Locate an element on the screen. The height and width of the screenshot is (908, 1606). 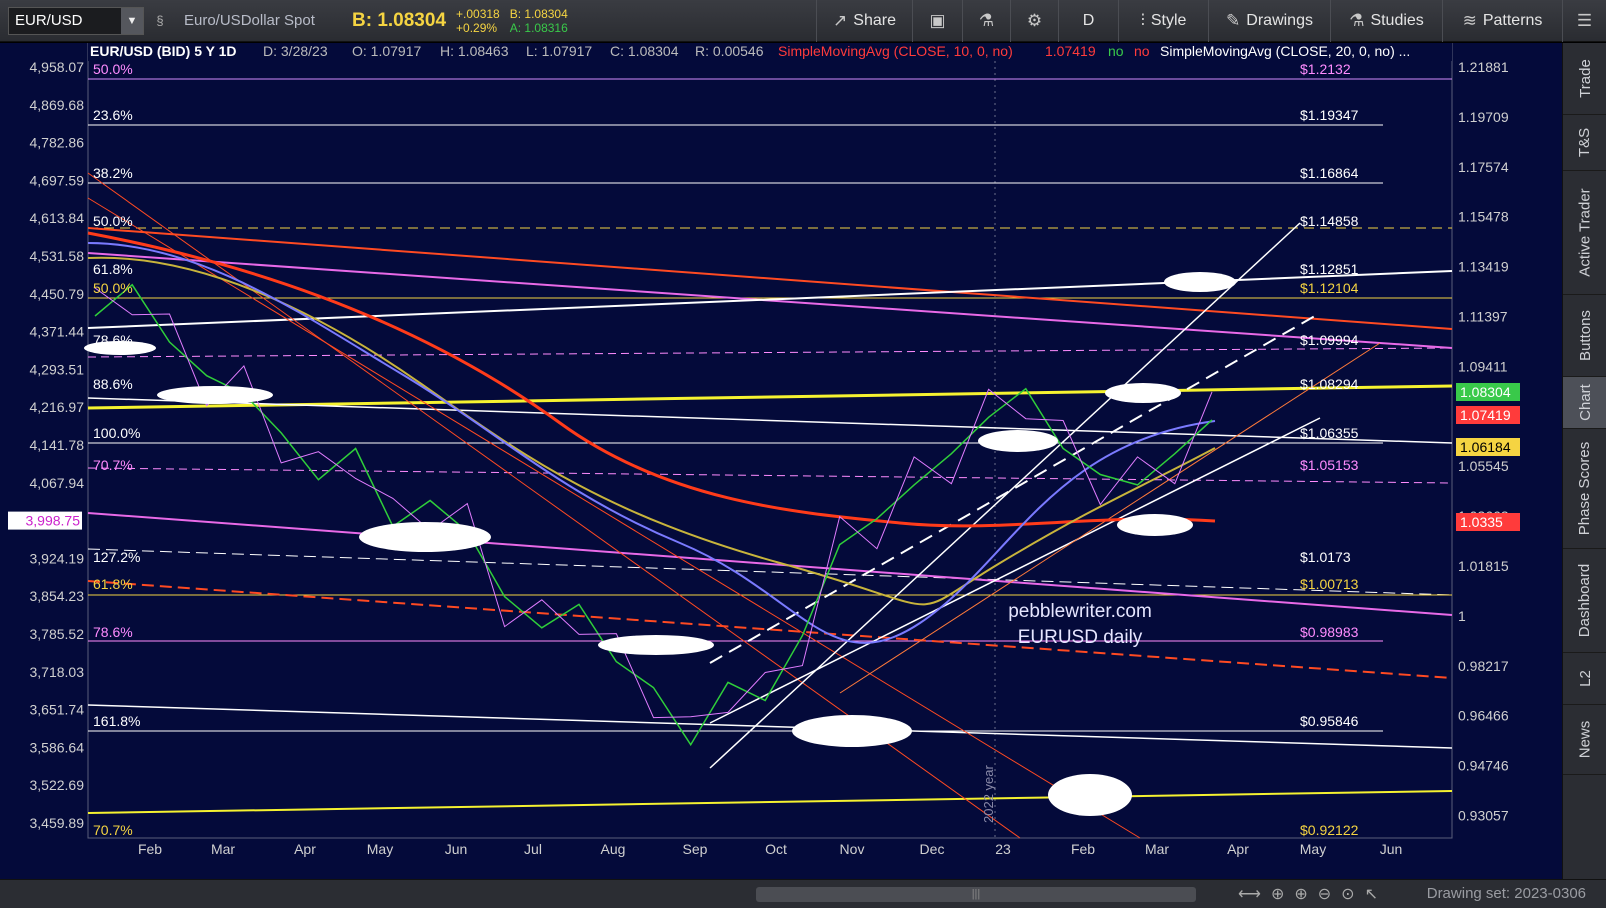
period-button: D is located at coordinates (1088, 21).